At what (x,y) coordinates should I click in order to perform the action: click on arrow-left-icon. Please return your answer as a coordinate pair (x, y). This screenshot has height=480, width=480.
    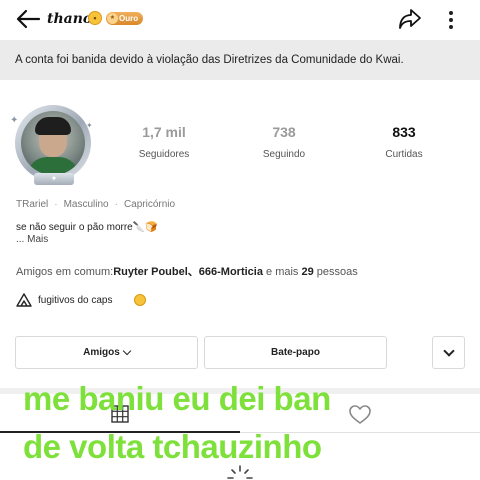
    Looking at the image, I should click on (28, 19).